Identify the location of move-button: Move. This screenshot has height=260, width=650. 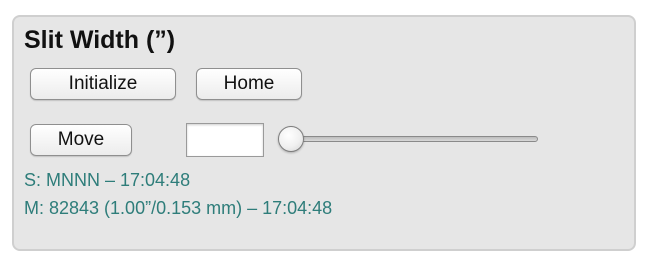
(81, 140).